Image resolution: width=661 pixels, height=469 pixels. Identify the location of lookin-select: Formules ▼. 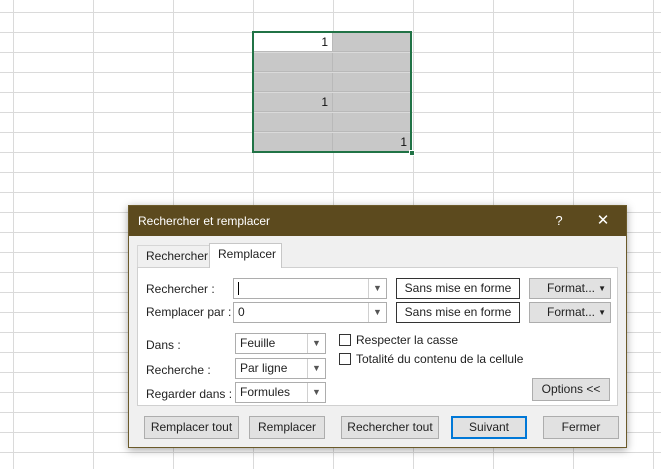
(280, 392).